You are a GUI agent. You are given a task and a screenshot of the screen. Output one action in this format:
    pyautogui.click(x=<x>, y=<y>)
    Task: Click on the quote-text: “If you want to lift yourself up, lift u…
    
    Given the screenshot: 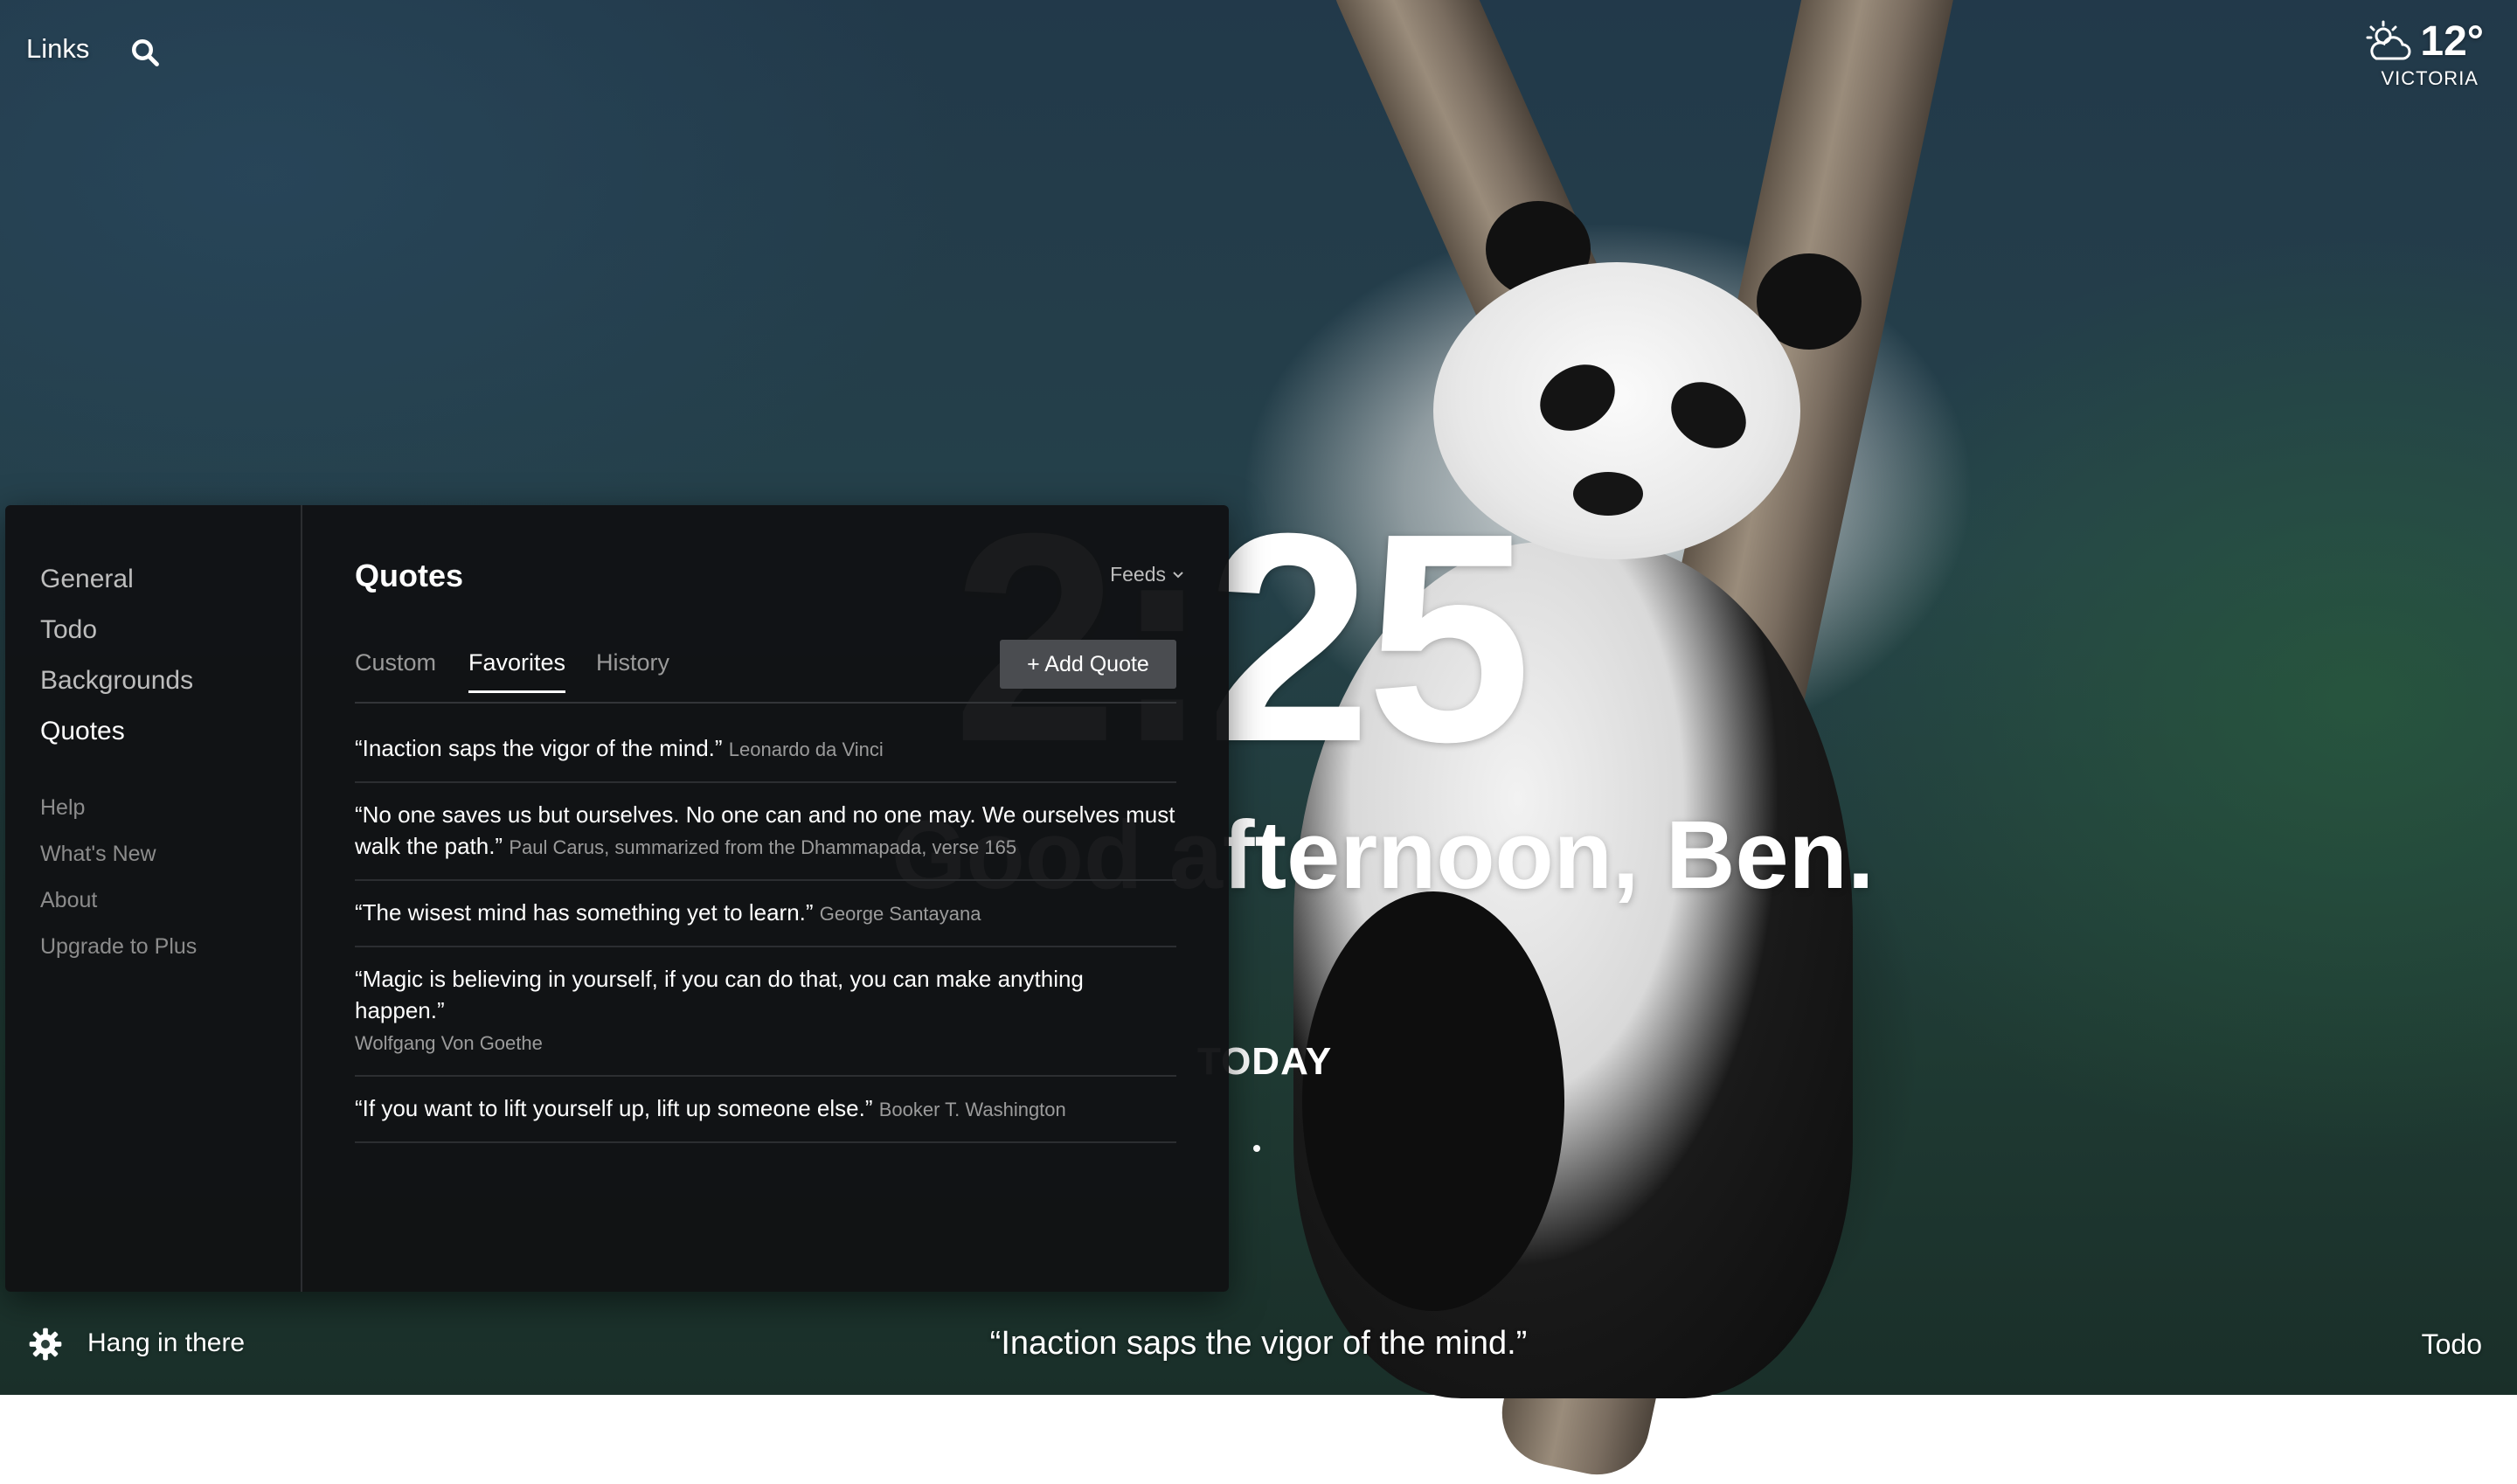 What is the action you would take?
    pyautogui.click(x=614, y=1108)
    